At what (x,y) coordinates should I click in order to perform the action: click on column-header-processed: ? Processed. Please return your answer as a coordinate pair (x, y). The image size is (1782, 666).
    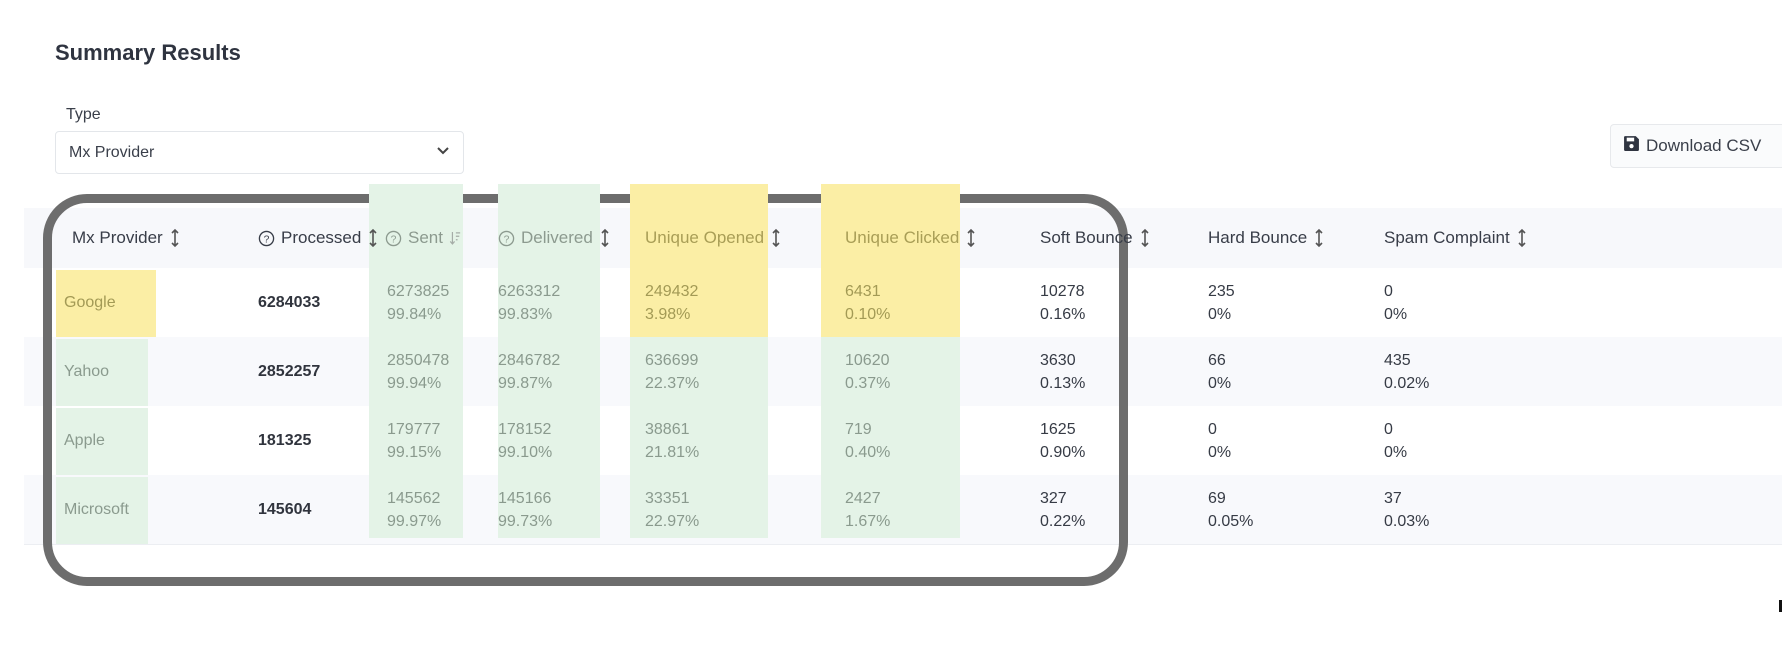
    Looking at the image, I should click on (318, 238).